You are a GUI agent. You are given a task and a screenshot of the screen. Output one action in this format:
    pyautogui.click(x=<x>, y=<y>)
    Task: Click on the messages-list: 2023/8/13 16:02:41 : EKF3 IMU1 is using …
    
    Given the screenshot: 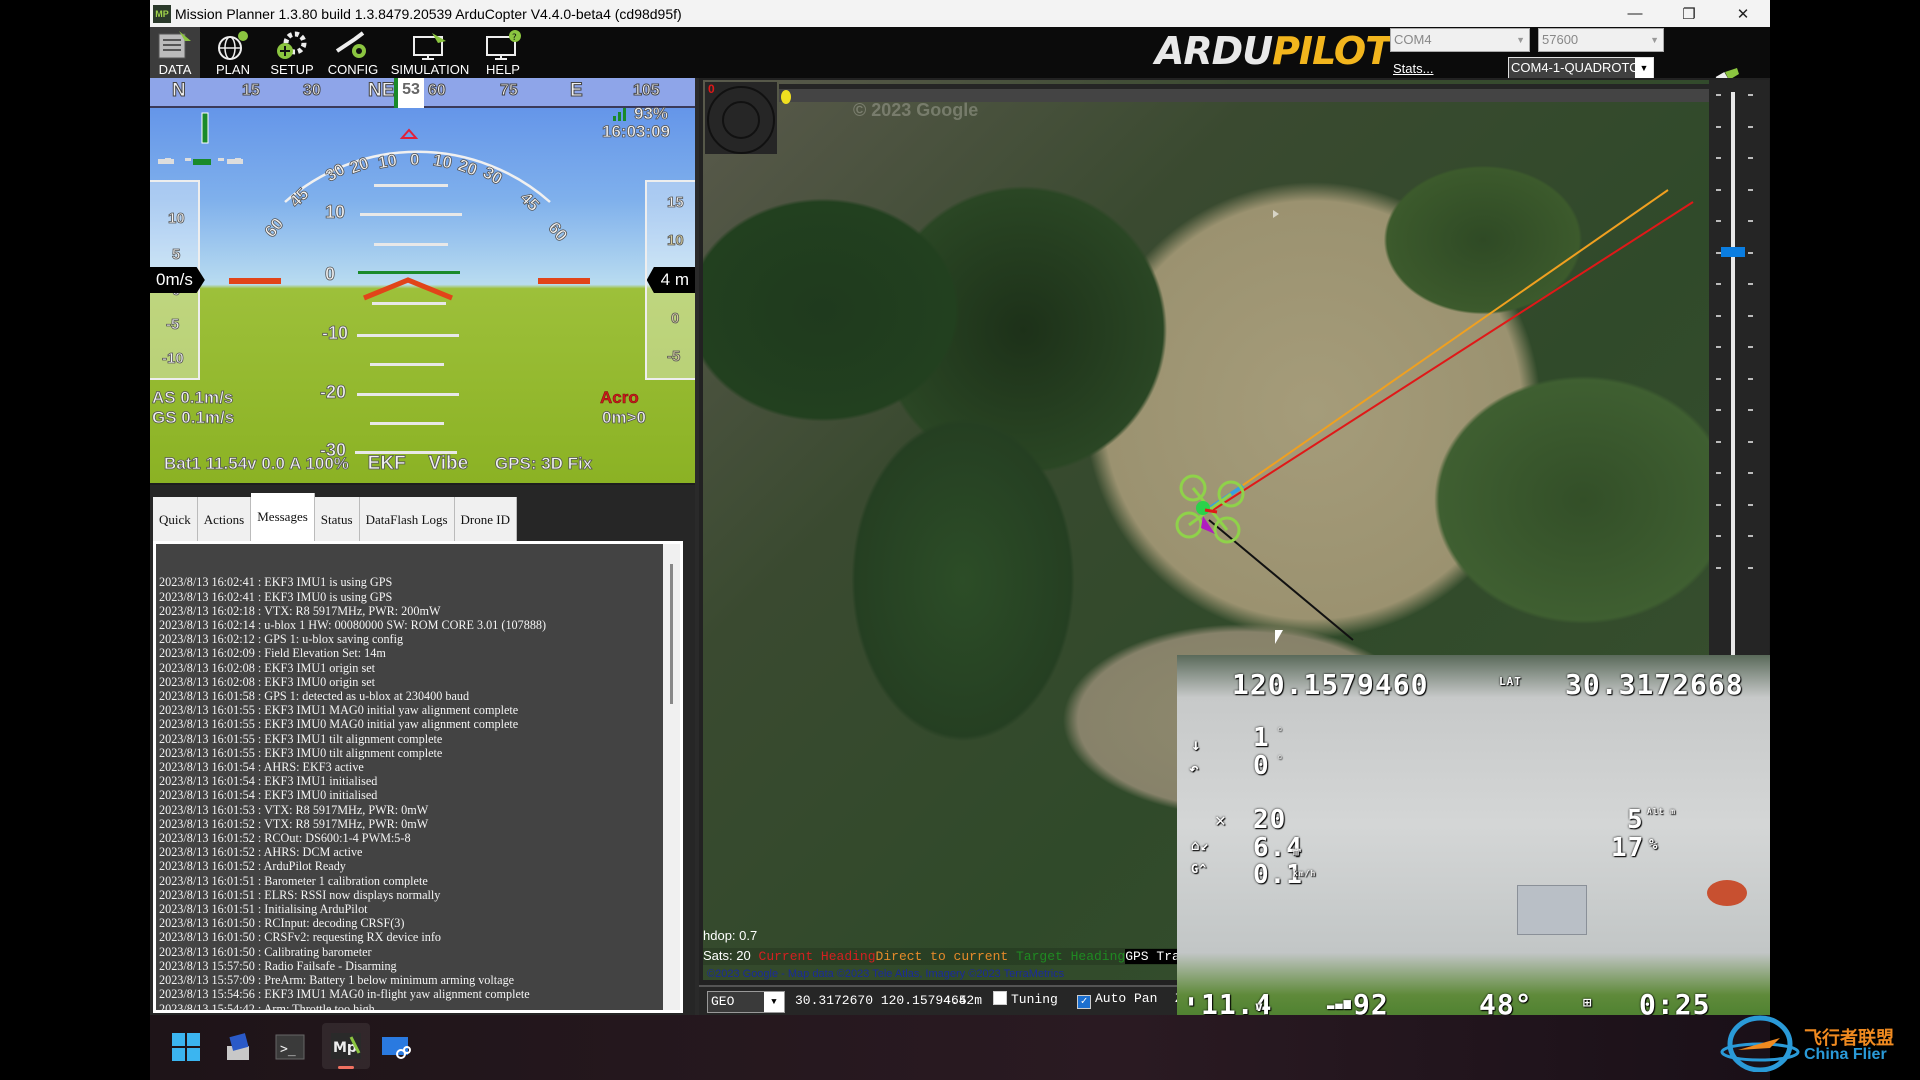 What is the action you would take?
    pyautogui.click(x=418, y=777)
    